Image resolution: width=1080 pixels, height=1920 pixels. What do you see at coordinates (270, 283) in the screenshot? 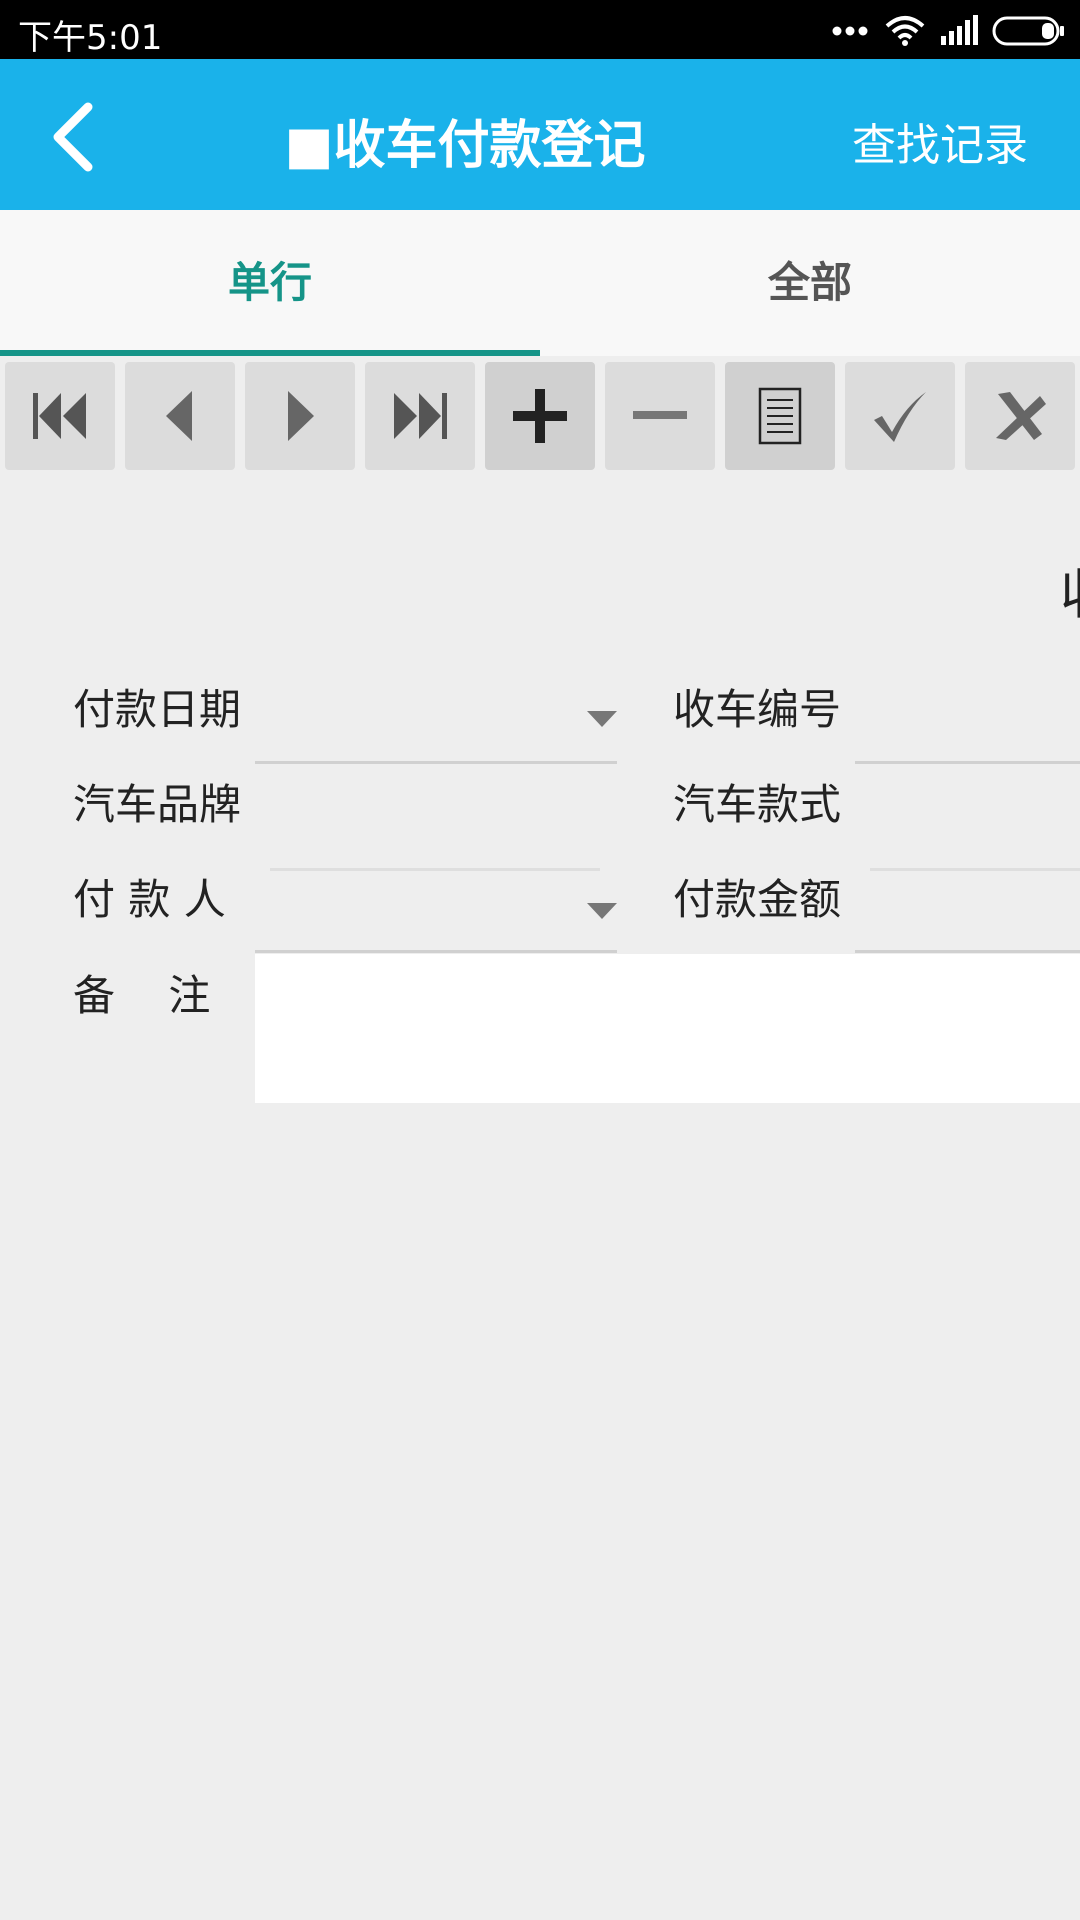
I see `tab-single-row: 单行` at bounding box center [270, 283].